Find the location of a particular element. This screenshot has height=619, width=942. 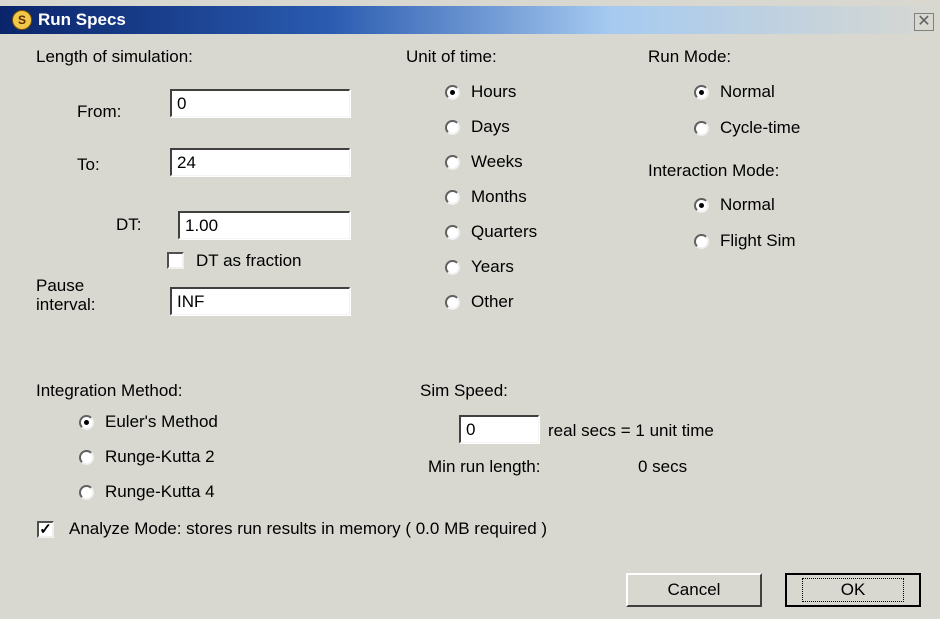

unit-radio-weeks: Weeks is located at coordinates (484, 162).